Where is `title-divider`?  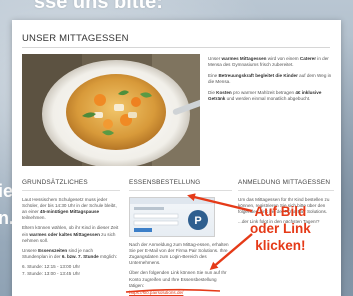 title-divider is located at coordinates (176, 47).